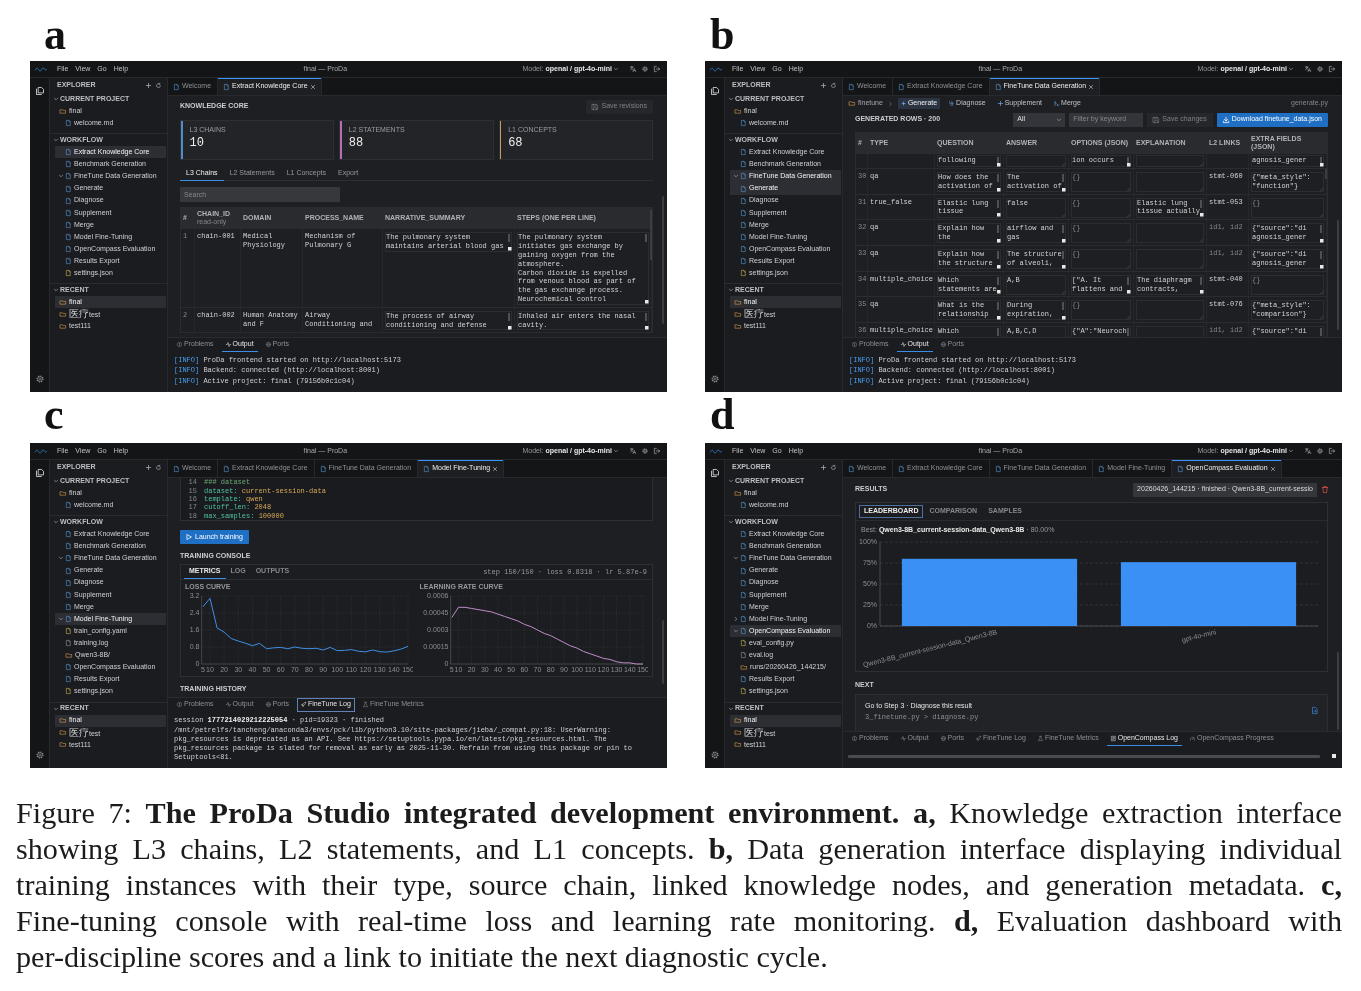 This screenshot has width=1361, height=991. Describe the element at coordinates (952, 103) in the screenshot. I see `stethoscope-icon` at that location.